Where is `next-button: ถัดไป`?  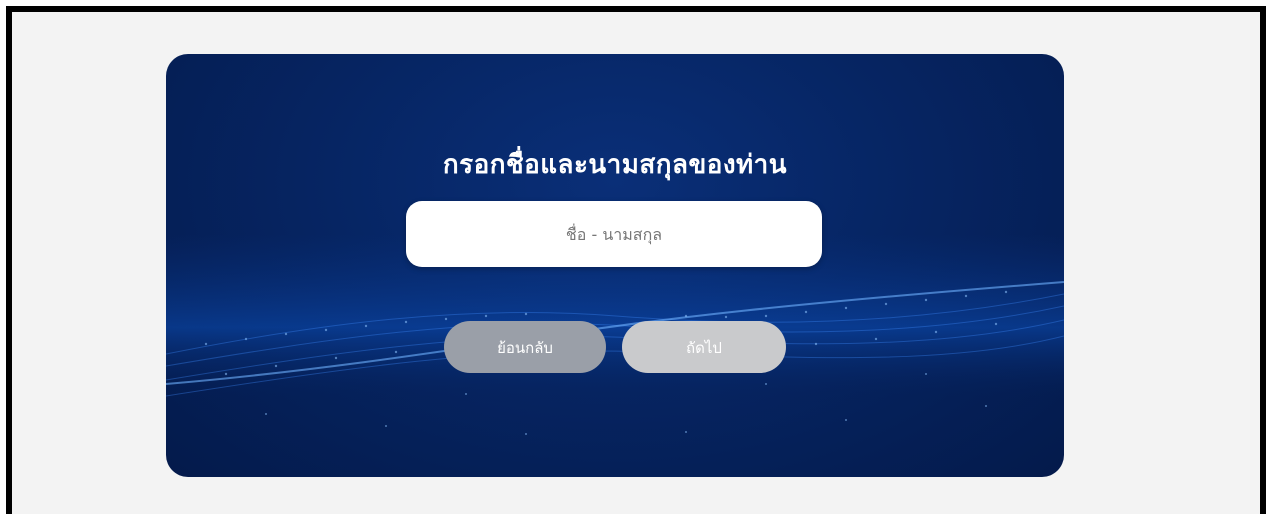
next-button: ถัดไป is located at coordinates (704, 347).